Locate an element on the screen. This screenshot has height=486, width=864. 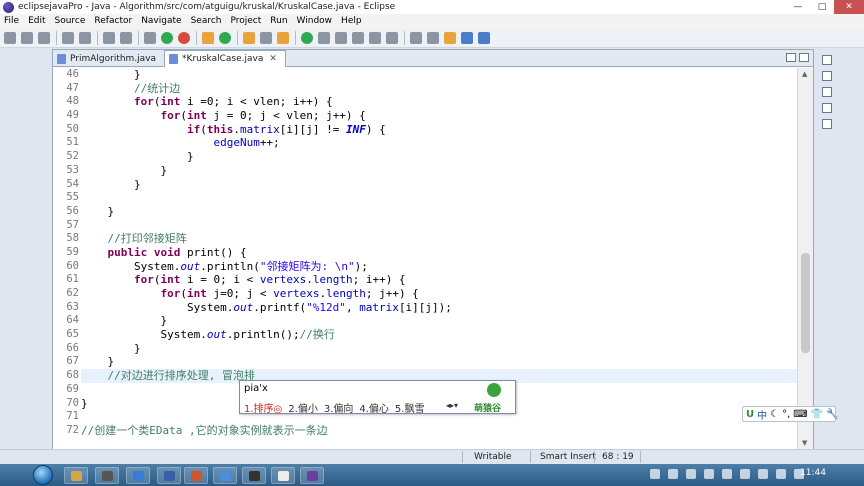
code-line: public void print() { is located at coordinates (439, 253).